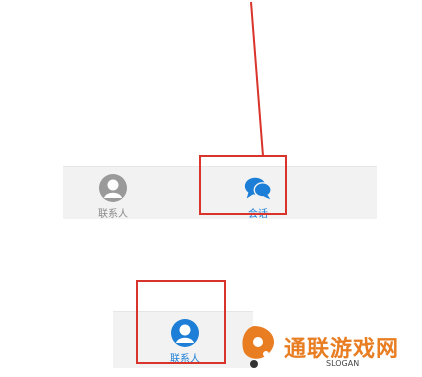 The image size is (422, 377). What do you see at coordinates (113, 214) in the screenshot?
I see `tab-contacts-label: 联系人` at bounding box center [113, 214].